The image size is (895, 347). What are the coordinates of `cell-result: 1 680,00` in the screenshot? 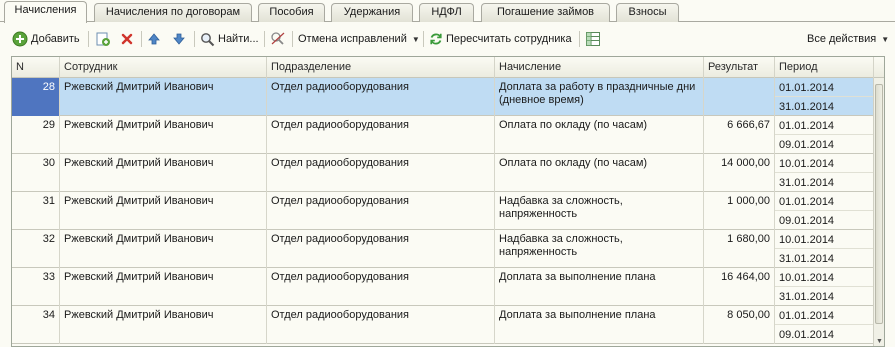 It's located at (739, 249).